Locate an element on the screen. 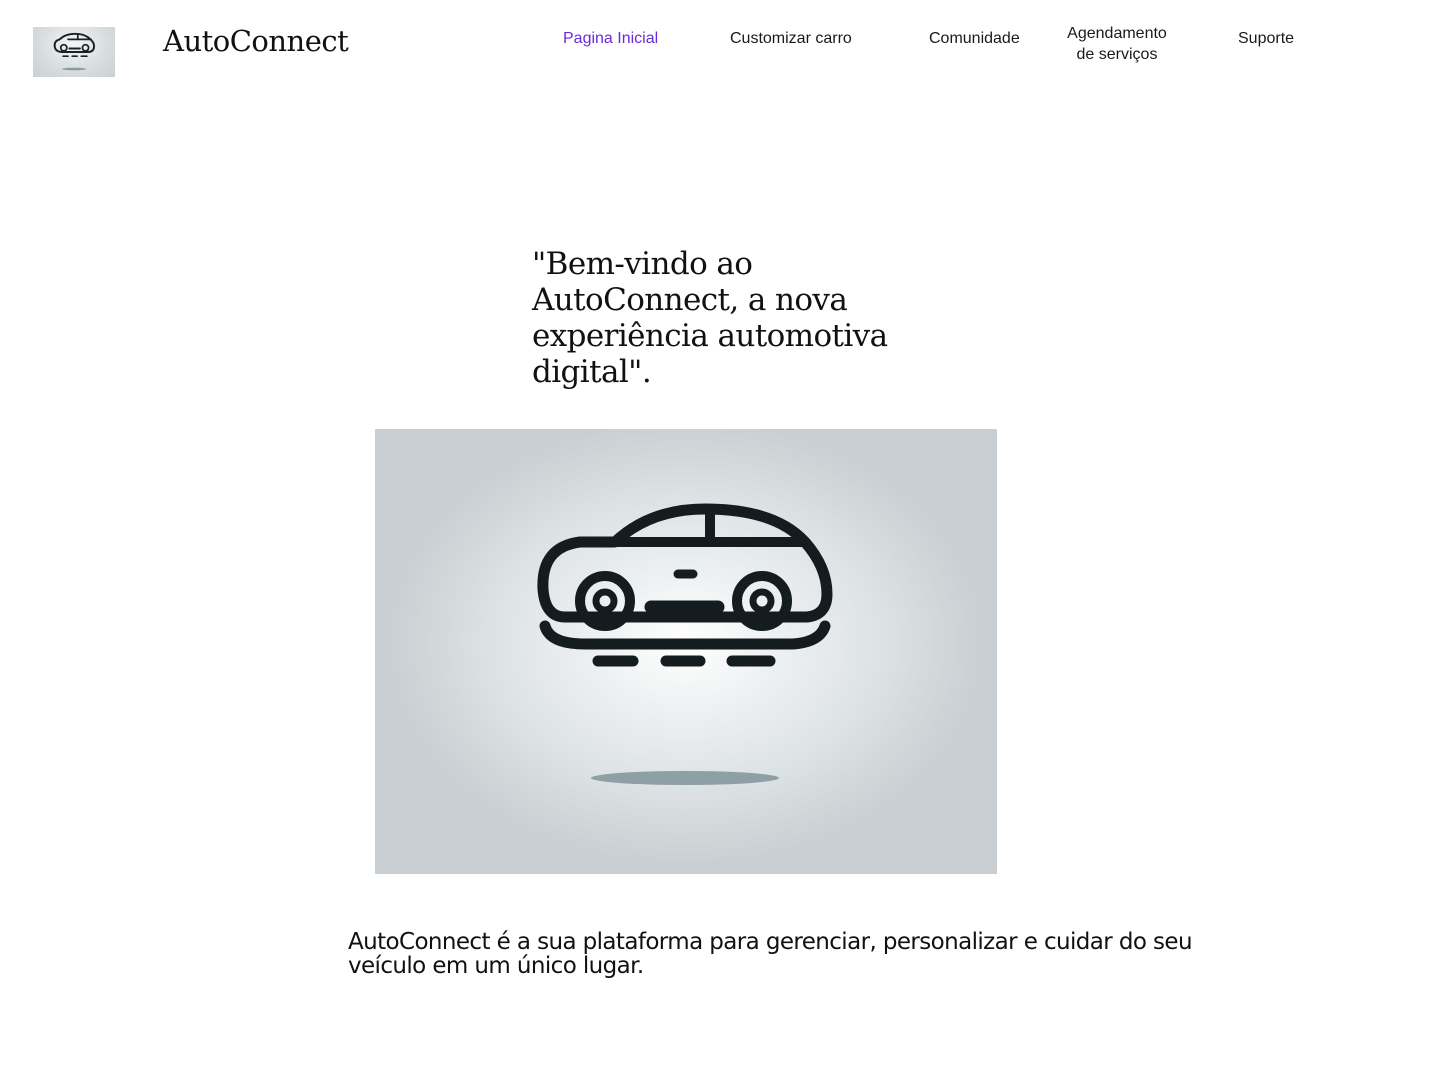 The image size is (1435, 1073). logo is located at coordinates (74, 52).